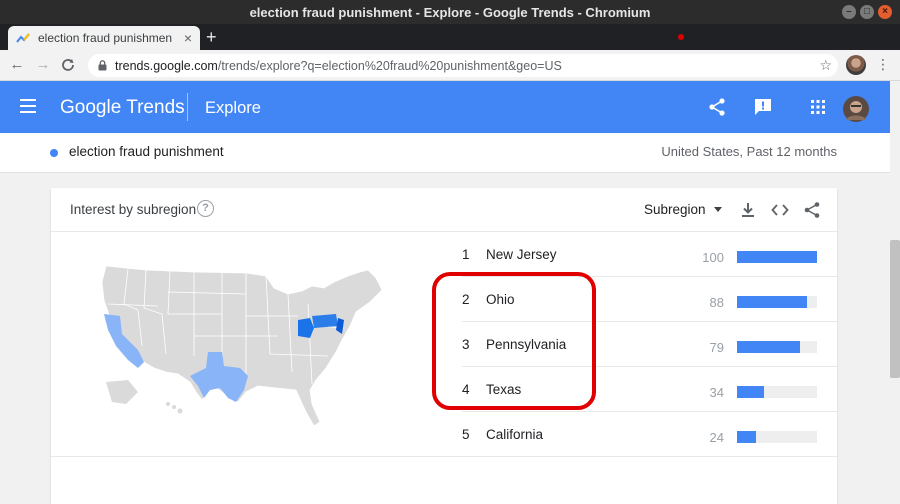 Image resolution: width=900 pixels, height=504 pixels. I want to click on row-value: 100, so click(713, 257).